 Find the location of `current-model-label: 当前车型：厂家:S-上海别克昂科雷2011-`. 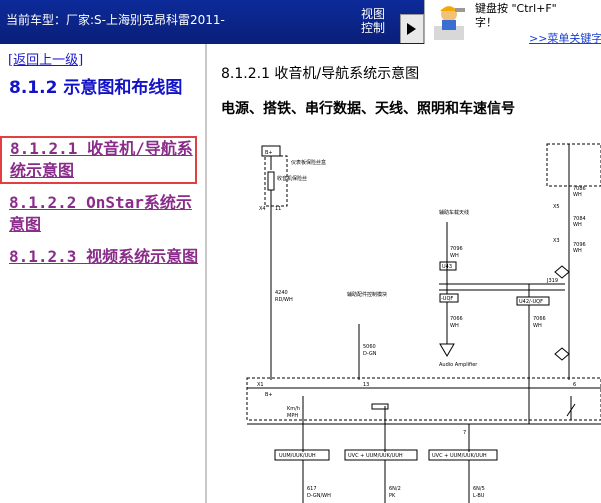

current-model-label: 当前车型：厂家:S-上海别克昂科雷2011- is located at coordinates (115, 20).